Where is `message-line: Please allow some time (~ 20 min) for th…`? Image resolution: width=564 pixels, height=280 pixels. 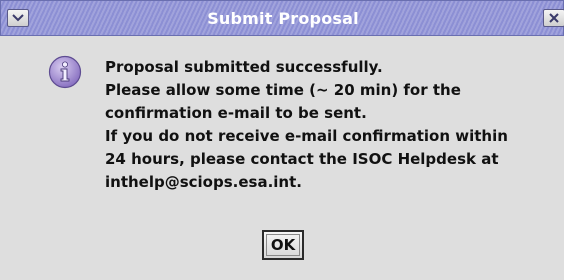 message-line: Please allow some time (~ 20 min) for th… is located at coordinates (283, 90).